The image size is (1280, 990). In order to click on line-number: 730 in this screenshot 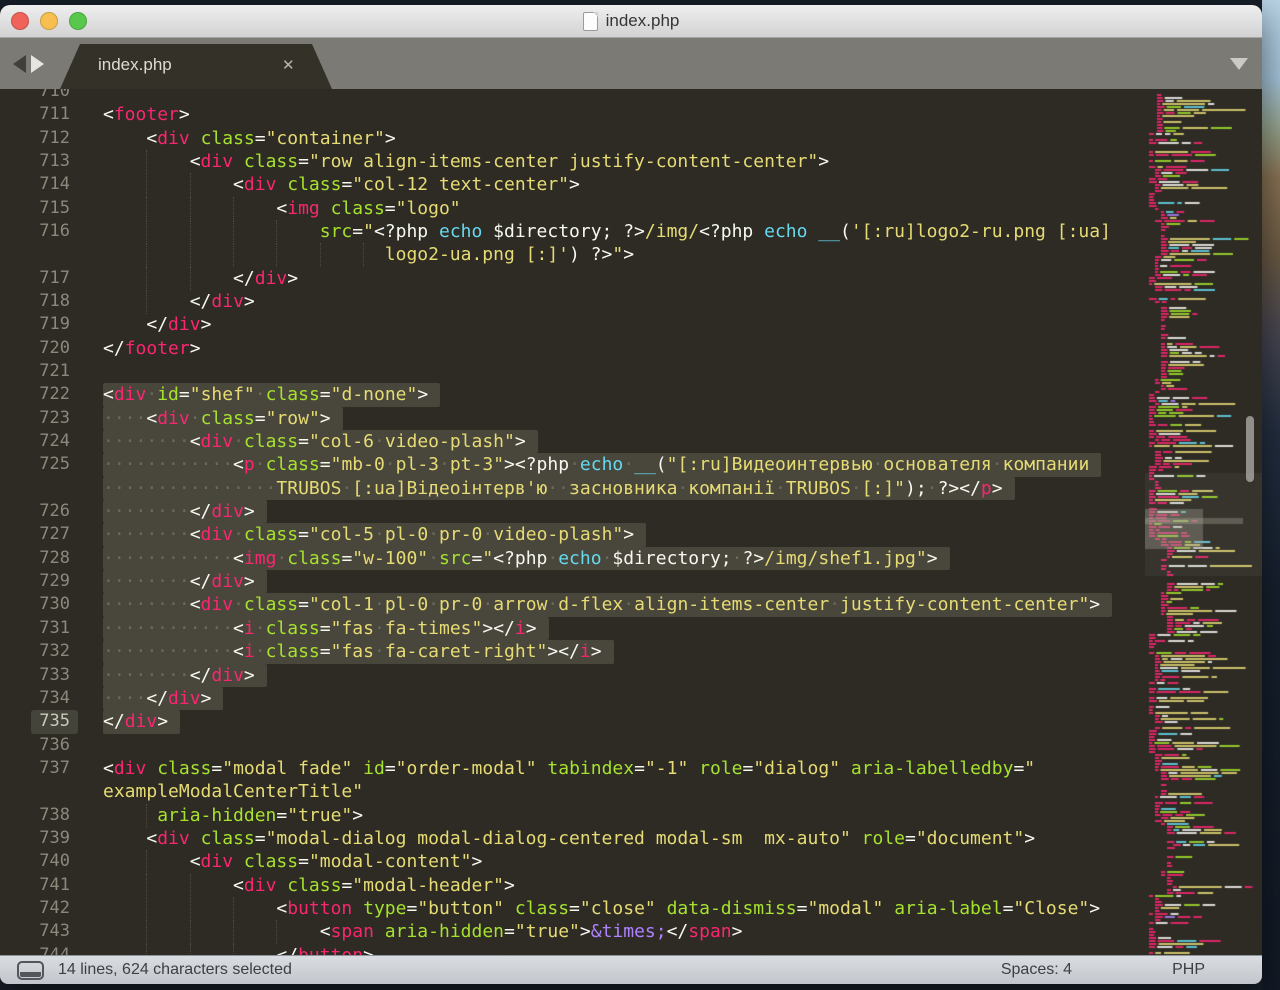, I will do `click(35, 604)`.